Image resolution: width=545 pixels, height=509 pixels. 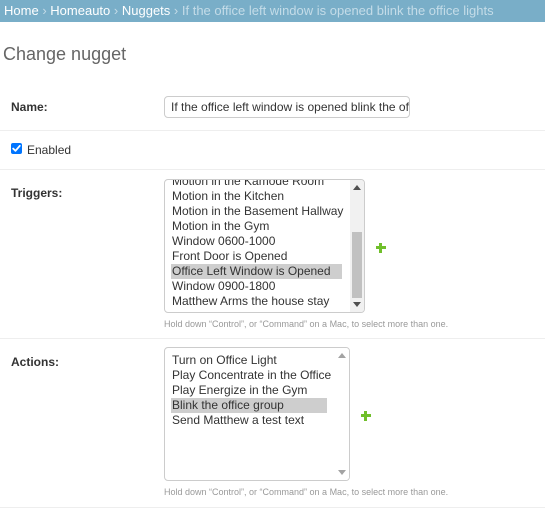 I want to click on checkmark-icon, so click(x=16, y=148).